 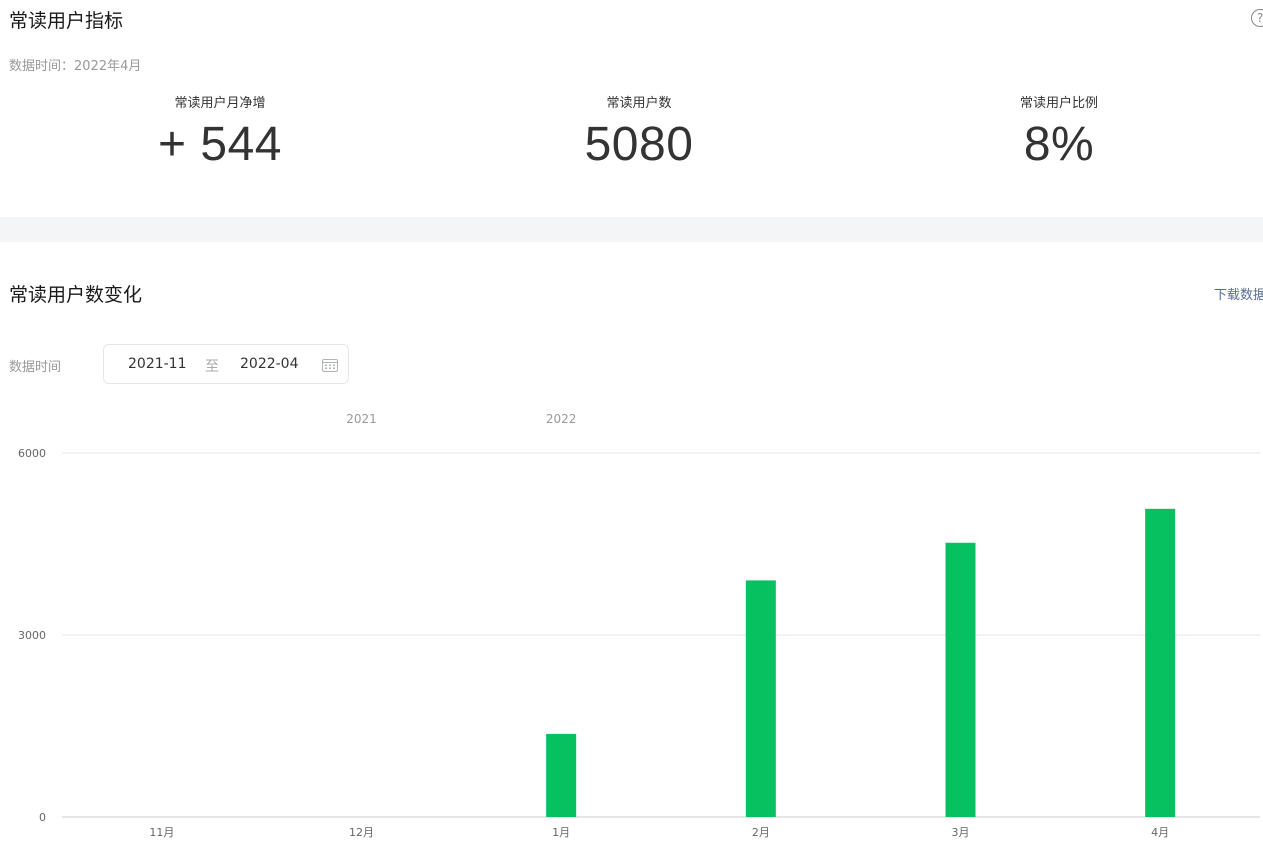 What do you see at coordinates (157, 364) in the screenshot?
I see `date-start-input: 2021-11` at bounding box center [157, 364].